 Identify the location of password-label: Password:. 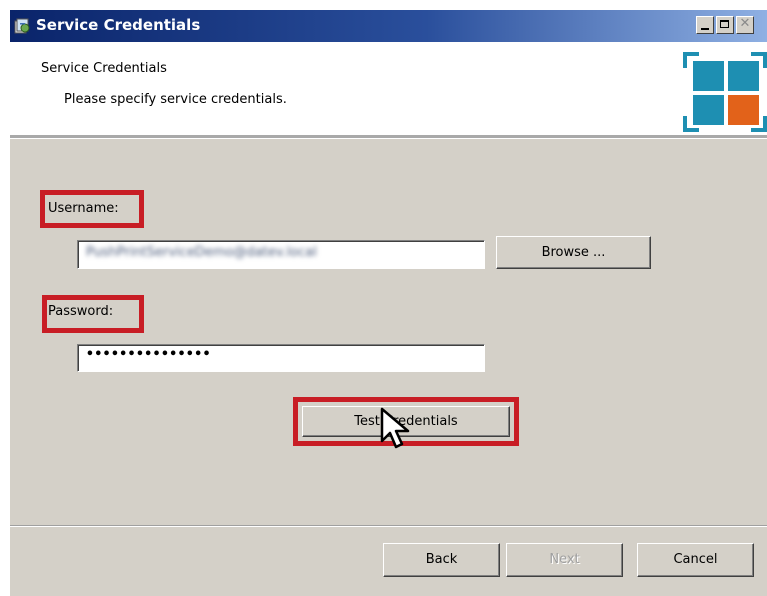
(81, 311).